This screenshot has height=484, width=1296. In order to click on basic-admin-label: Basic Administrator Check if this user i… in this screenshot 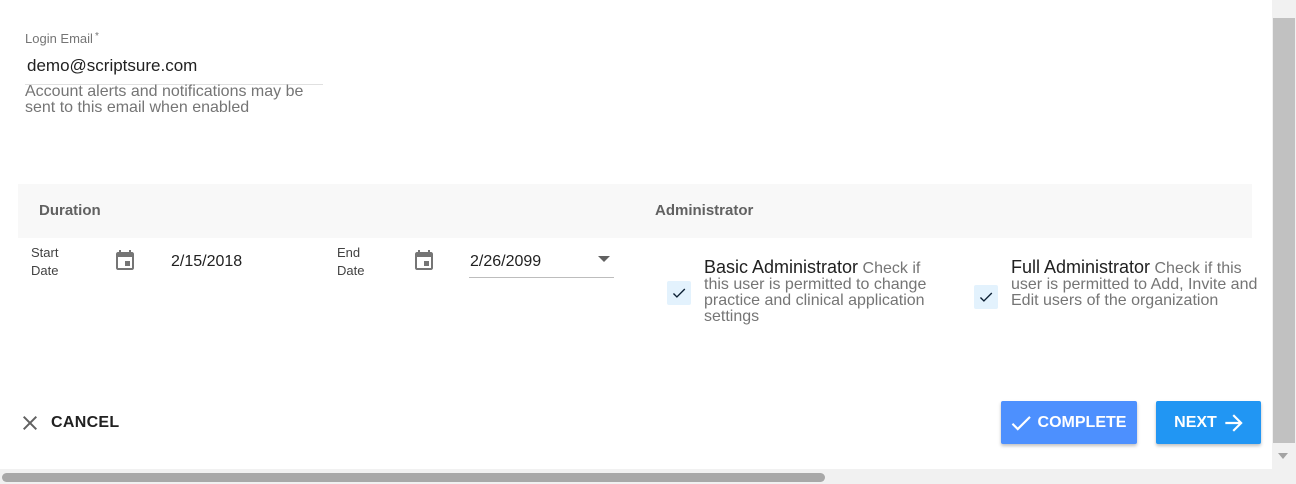, I will do `click(815, 291)`.